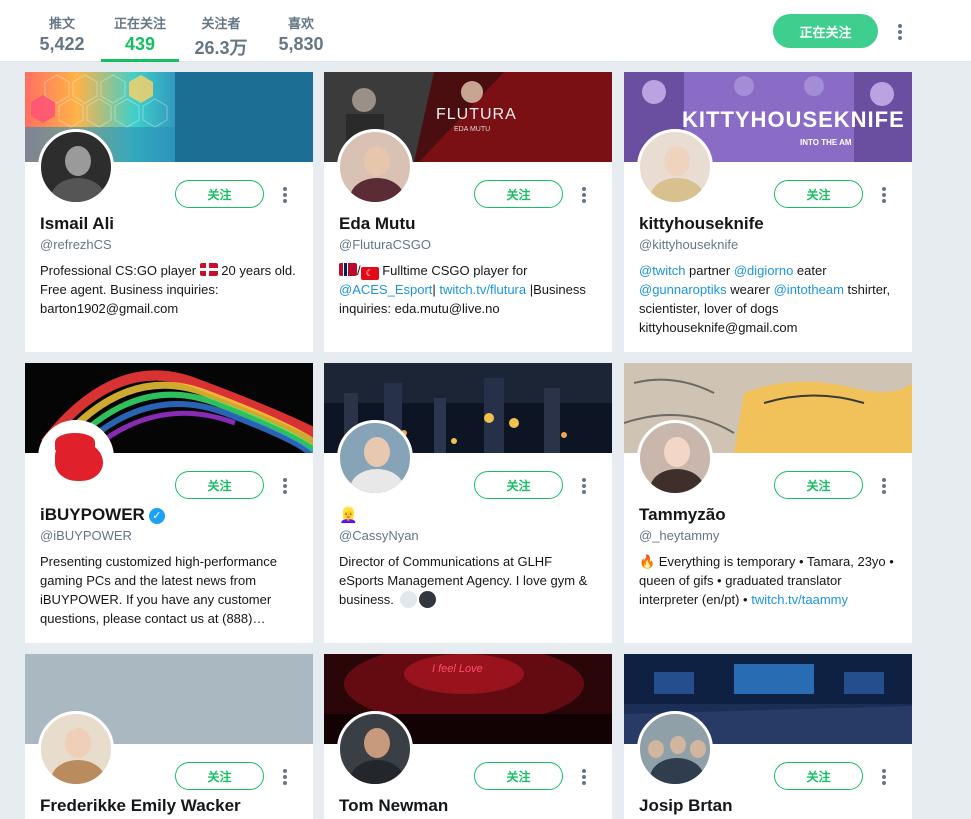 The image size is (971, 819). Describe the element at coordinates (683, 289) in the screenshot. I see `bio-link: @gunnaroptiks` at that location.